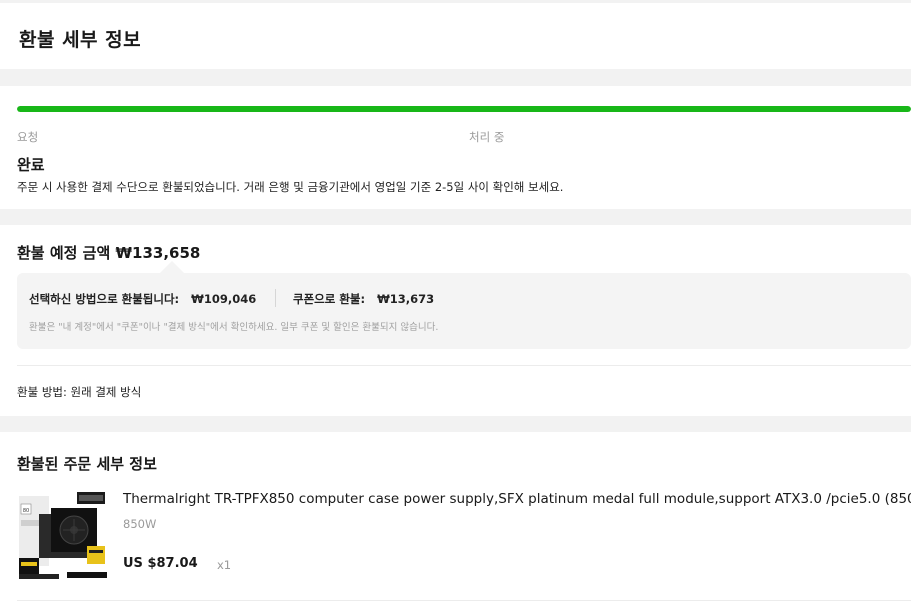  What do you see at coordinates (79, 392) in the screenshot?
I see `refund-method-text: 환불 방법: 원래 결제 방식` at bounding box center [79, 392].